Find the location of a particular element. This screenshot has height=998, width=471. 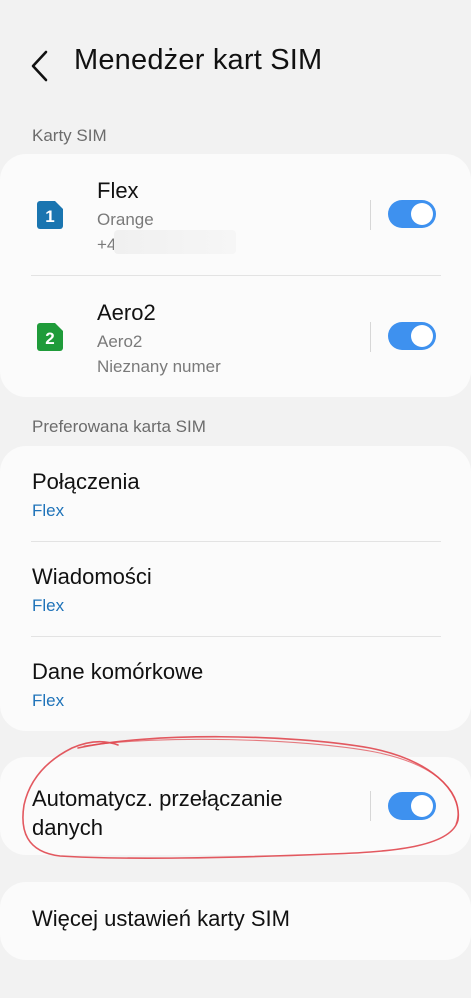

more-settings-card: Więcej ustawień karty SIM is located at coordinates (235, 921).